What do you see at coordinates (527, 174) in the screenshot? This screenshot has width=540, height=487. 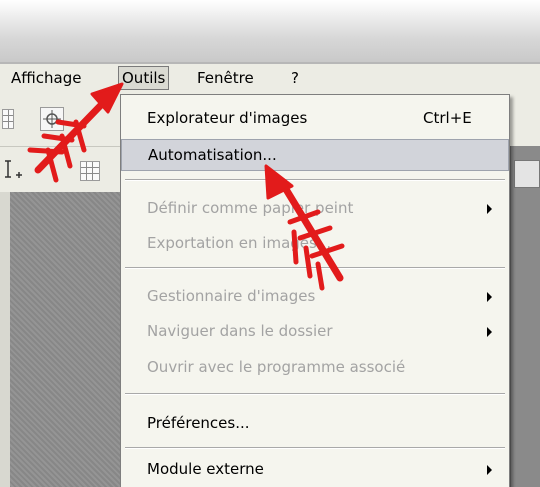 I see `right-panel-button` at bounding box center [527, 174].